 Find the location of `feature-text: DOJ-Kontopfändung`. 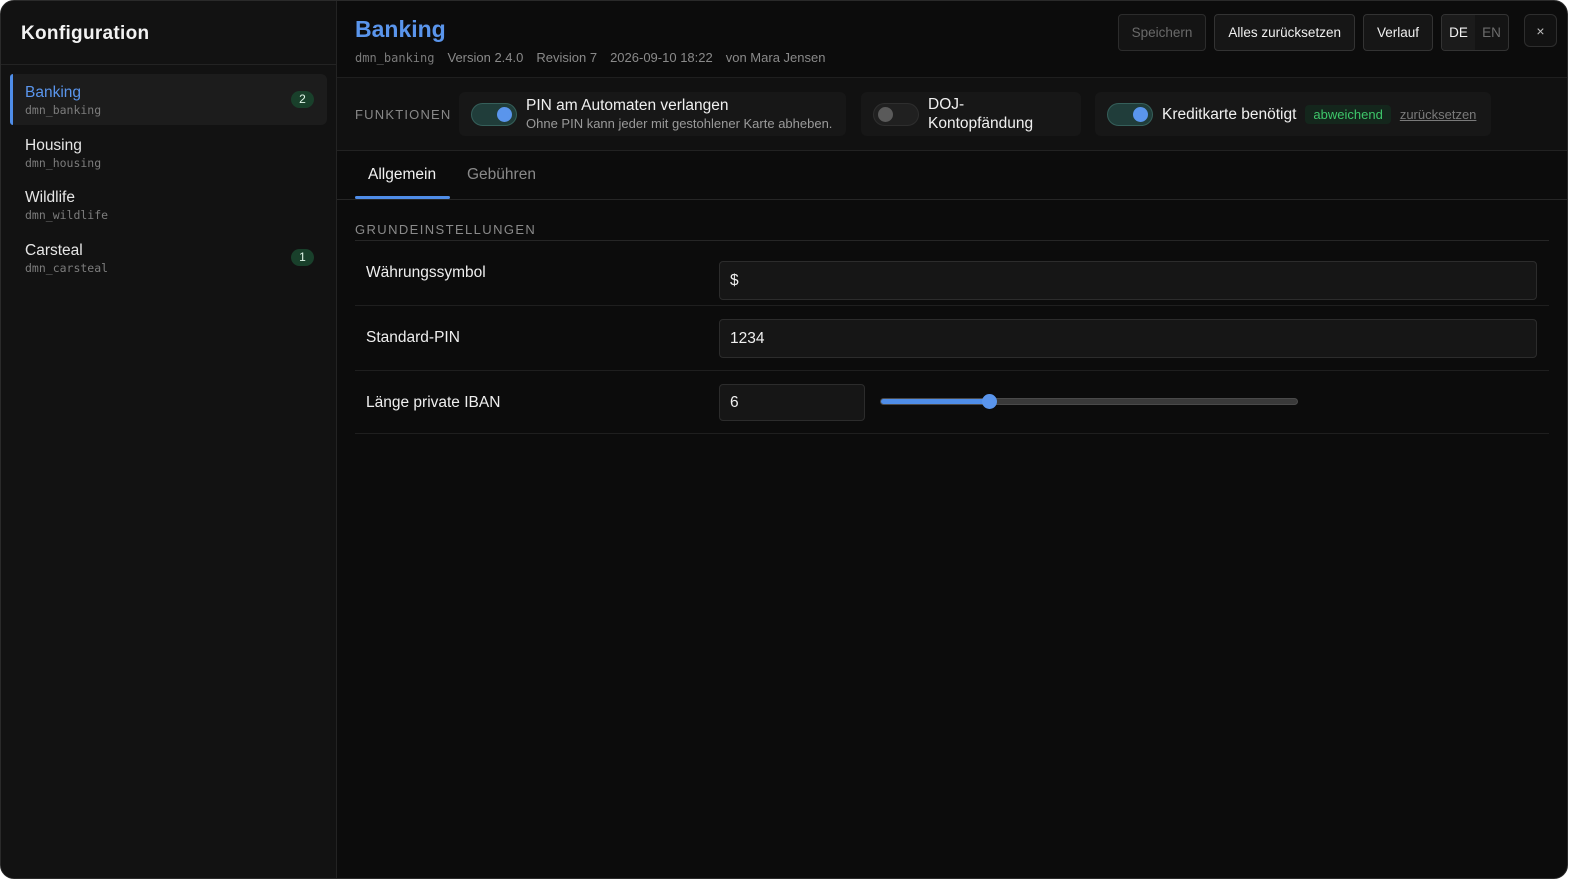

feature-text: DOJ-Kontopfändung is located at coordinates (998, 114).